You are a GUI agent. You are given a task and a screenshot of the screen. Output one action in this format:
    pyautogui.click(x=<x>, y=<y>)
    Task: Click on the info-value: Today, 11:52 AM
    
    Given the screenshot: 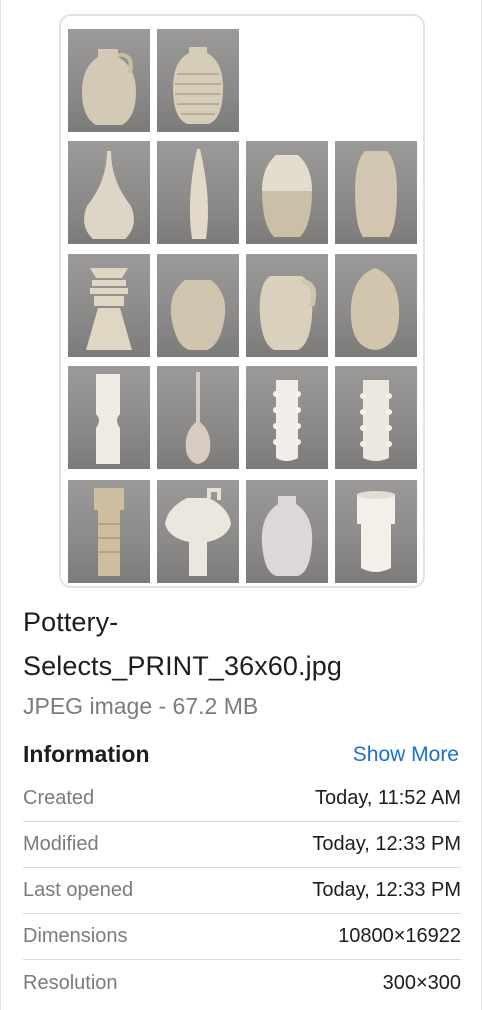 What is the action you would take?
    pyautogui.click(x=387, y=798)
    